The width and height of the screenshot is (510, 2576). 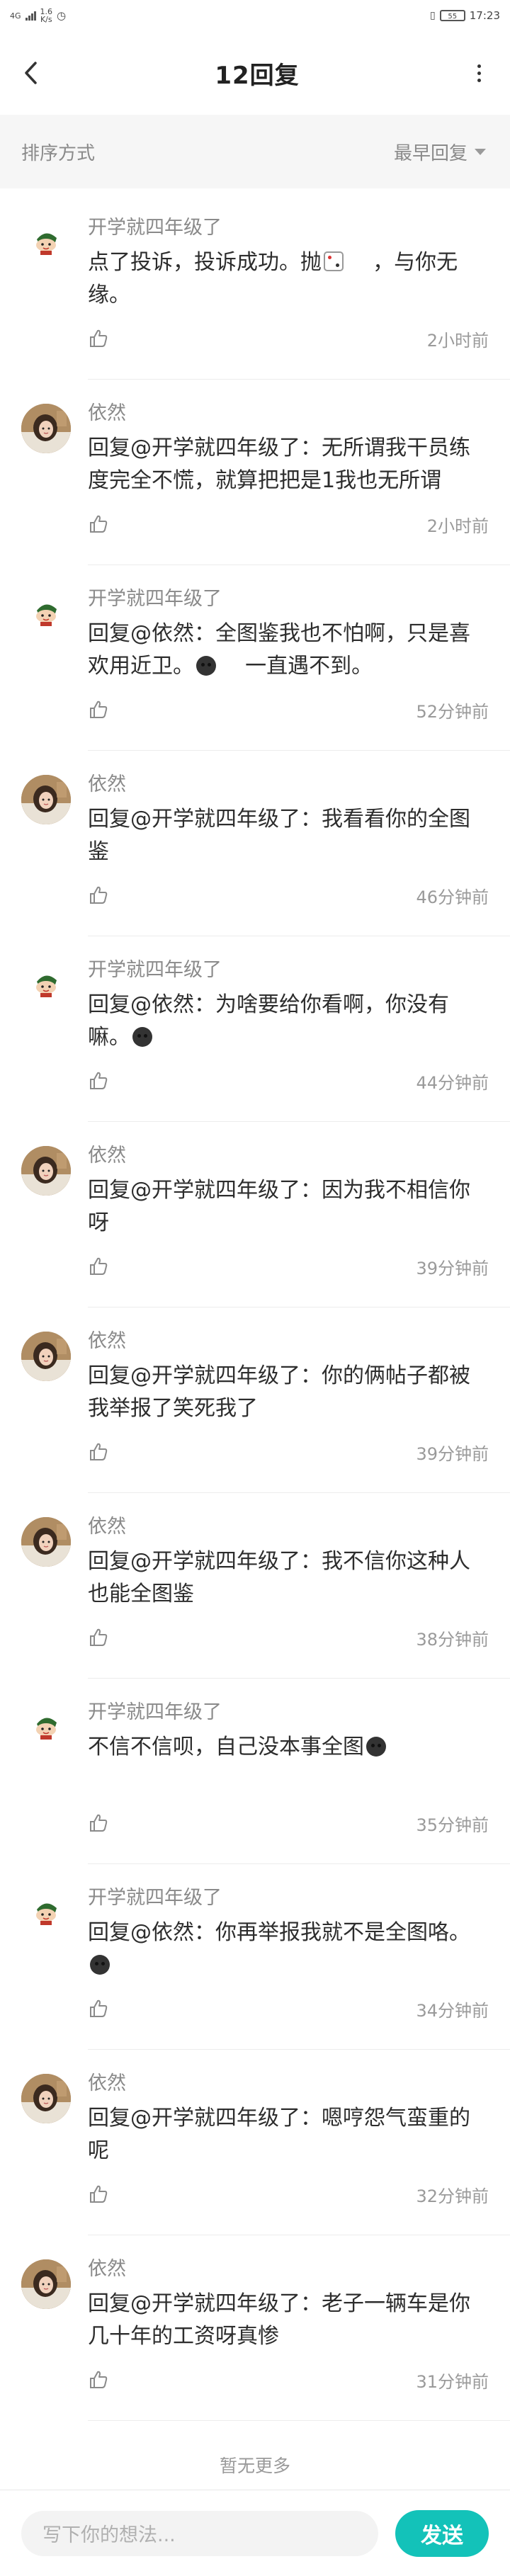 I want to click on more-icon, so click(x=480, y=73).